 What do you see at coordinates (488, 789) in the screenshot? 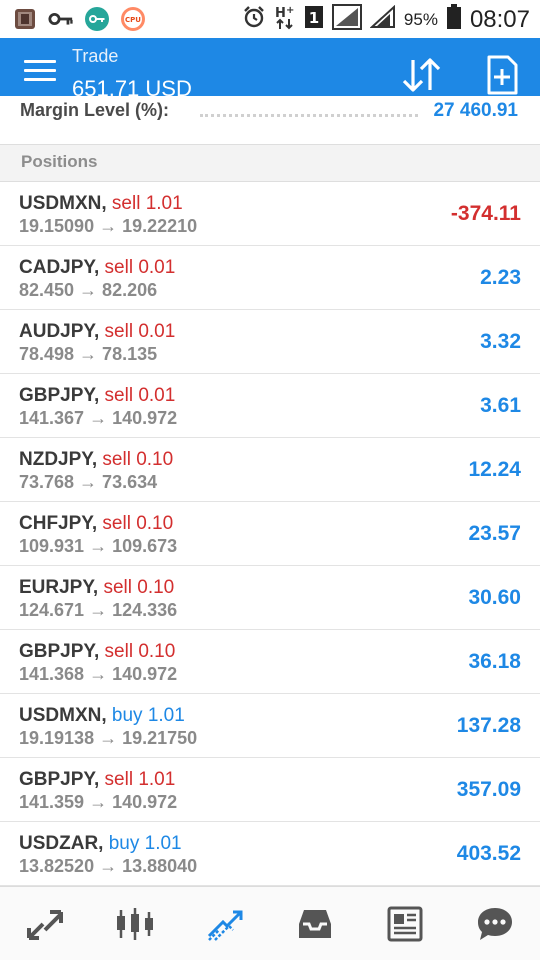
I see `position-profit: 357.09` at bounding box center [488, 789].